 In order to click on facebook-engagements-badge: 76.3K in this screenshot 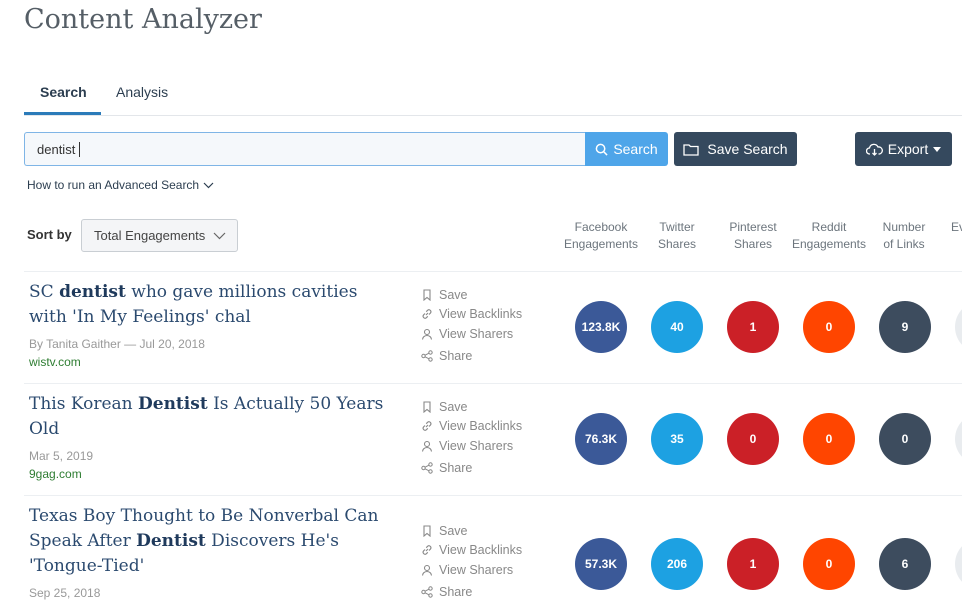, I will do `click(601, 439)`.